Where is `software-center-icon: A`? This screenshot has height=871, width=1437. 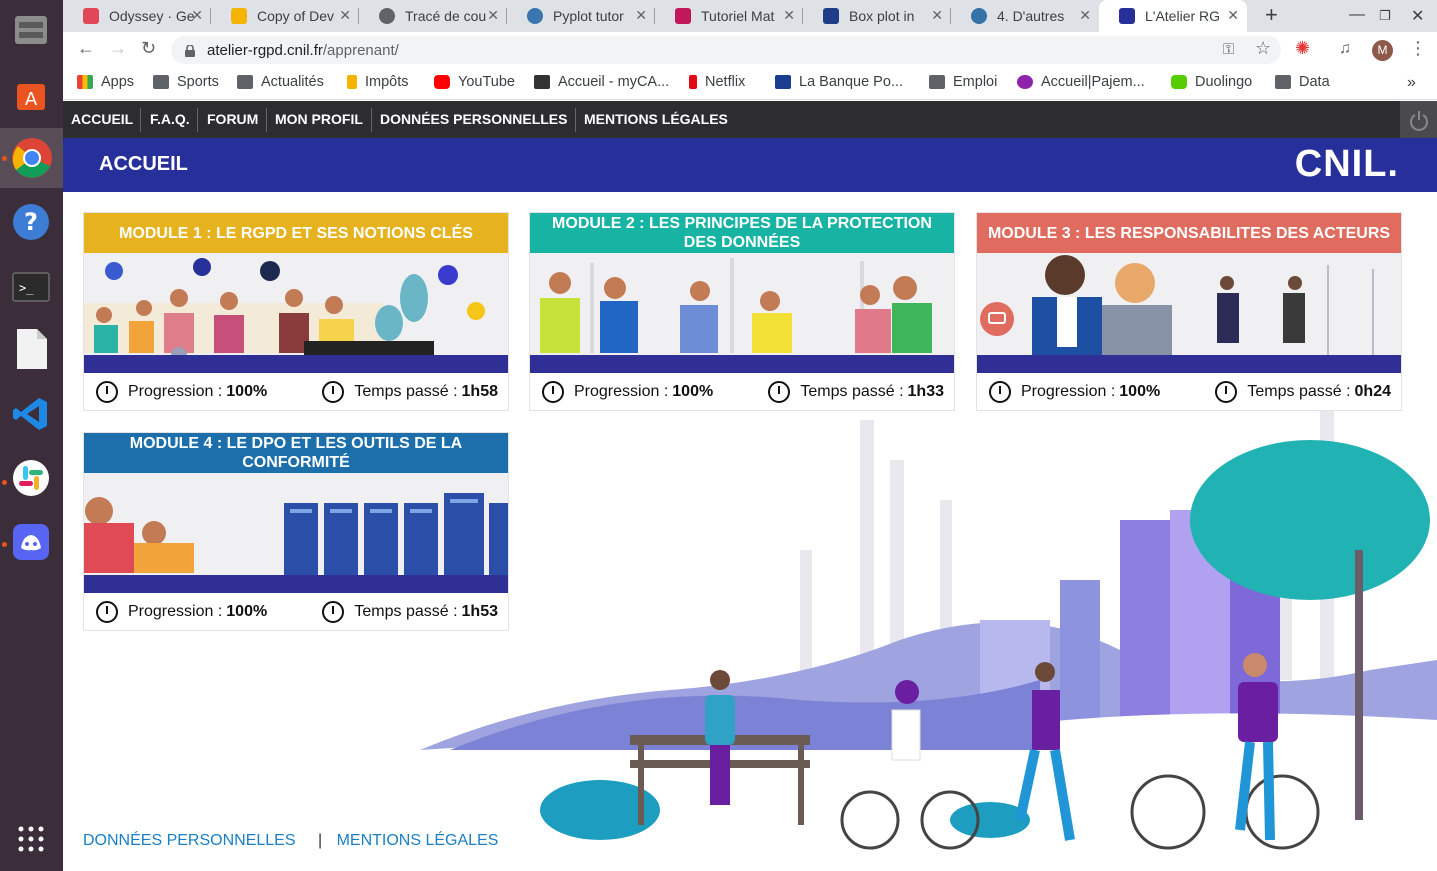
software-center-icon: A is located at coordinates (31, 94).